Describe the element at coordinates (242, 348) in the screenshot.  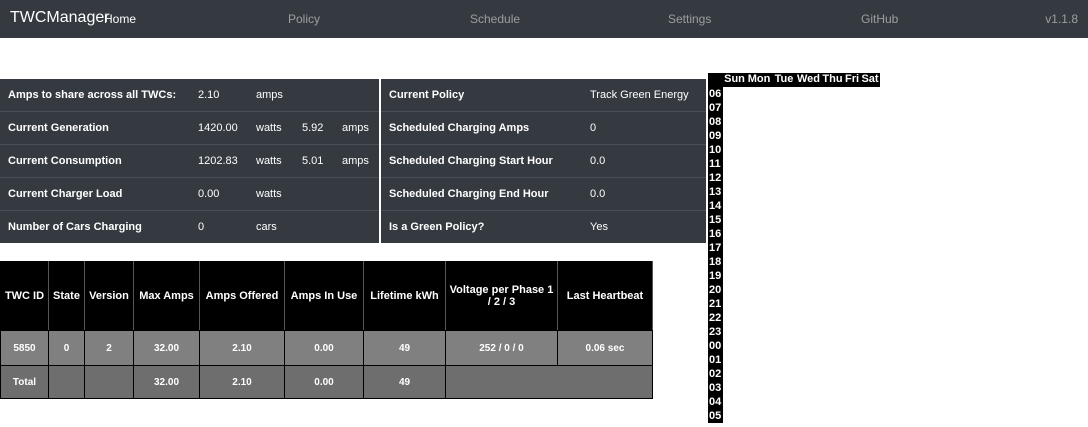
I see `table-cell: 2.10` at that location.